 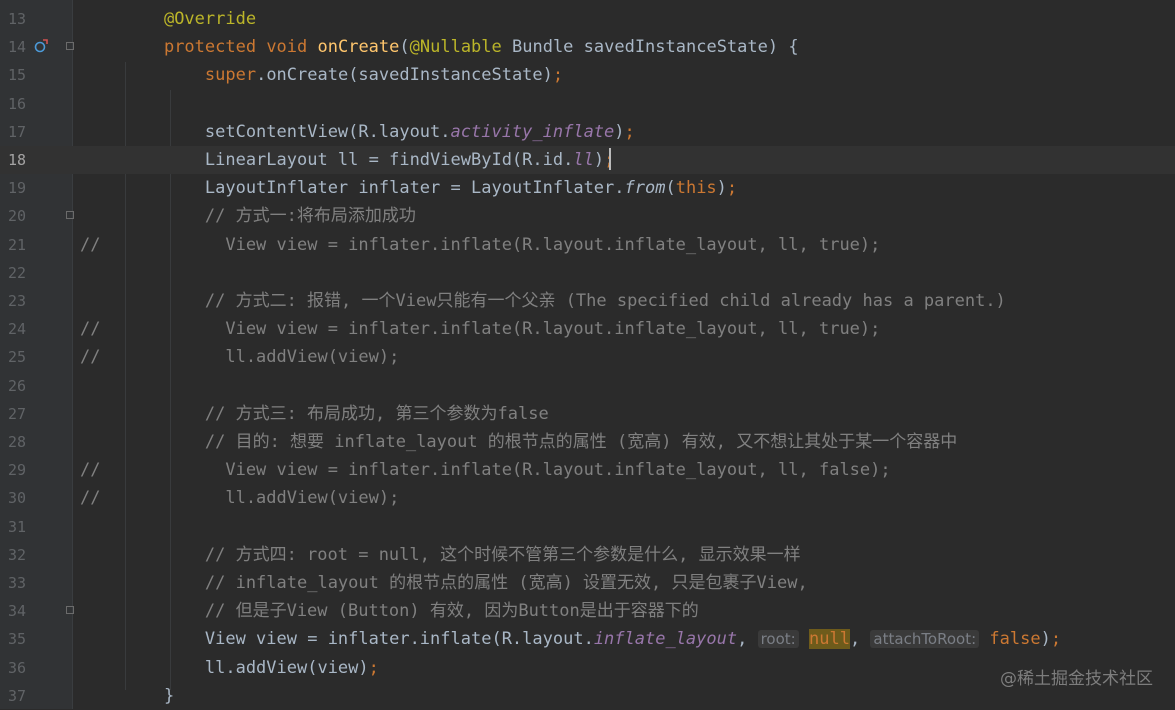 I want to click on code-line: 16, so click(x=587, y=104).